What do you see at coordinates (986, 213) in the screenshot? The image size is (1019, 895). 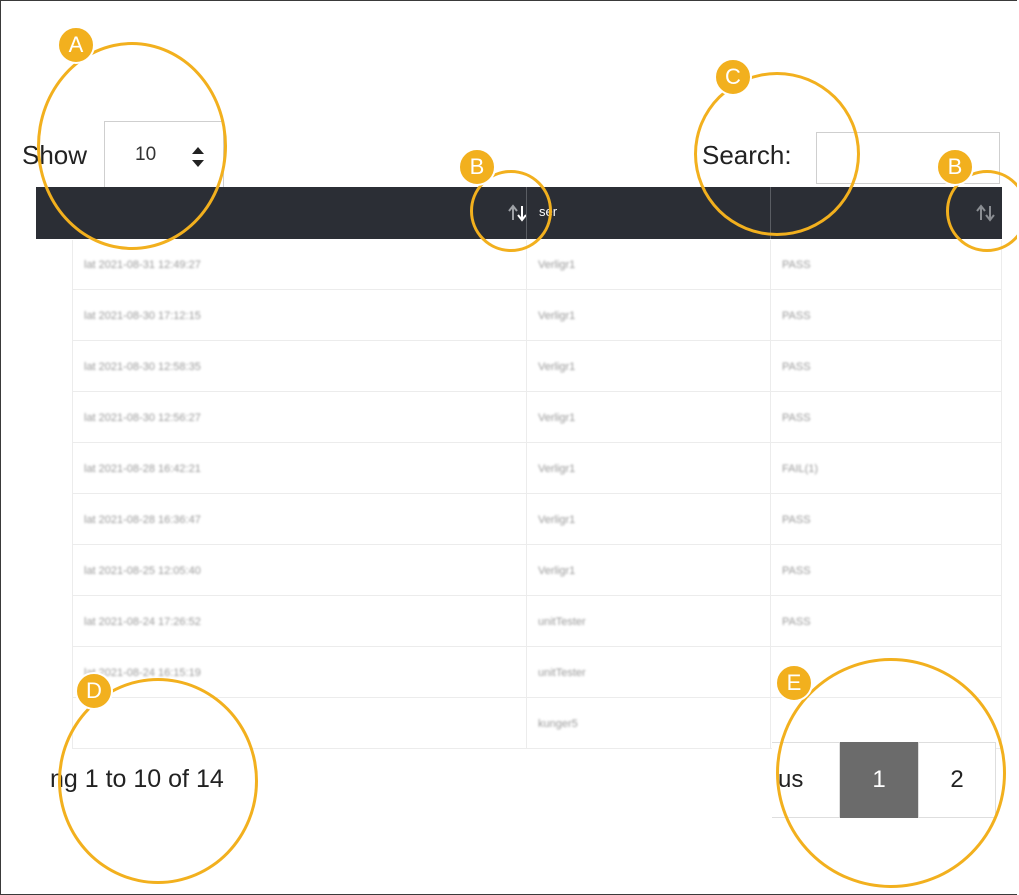 I see `sort-arrows-icon` at bounding box center [986, 213].